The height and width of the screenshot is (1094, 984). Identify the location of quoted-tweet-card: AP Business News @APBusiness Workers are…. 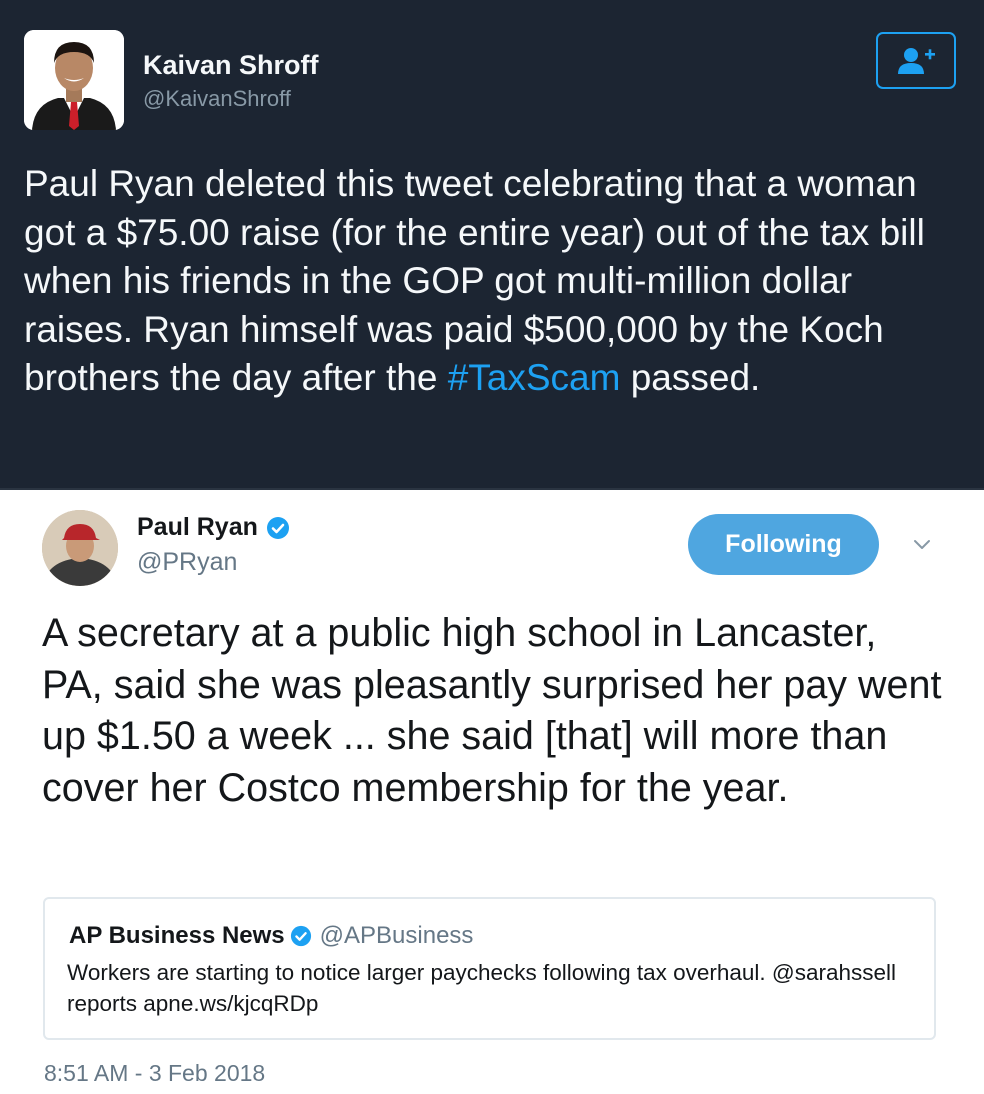
(489, 968).